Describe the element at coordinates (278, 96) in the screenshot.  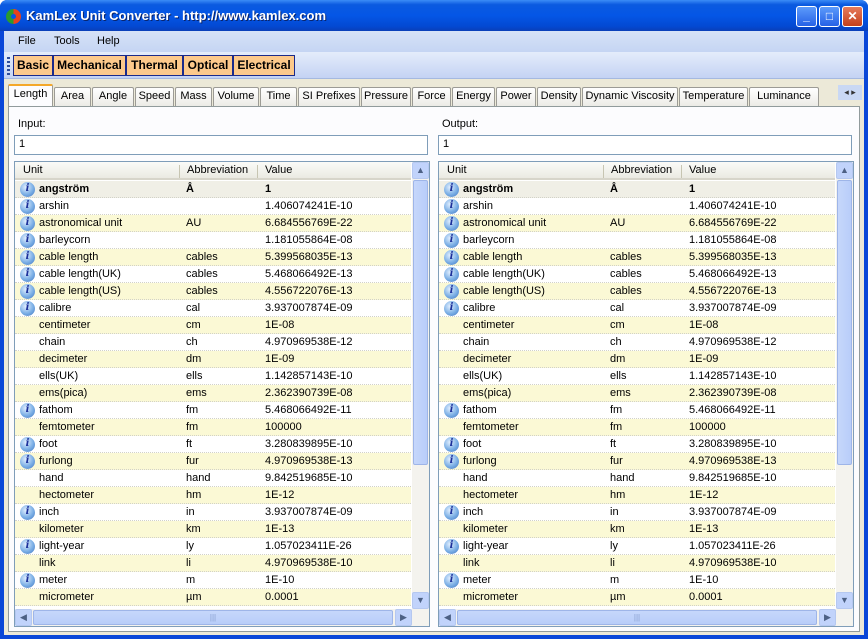
I see `tab-time: Time` at that location.